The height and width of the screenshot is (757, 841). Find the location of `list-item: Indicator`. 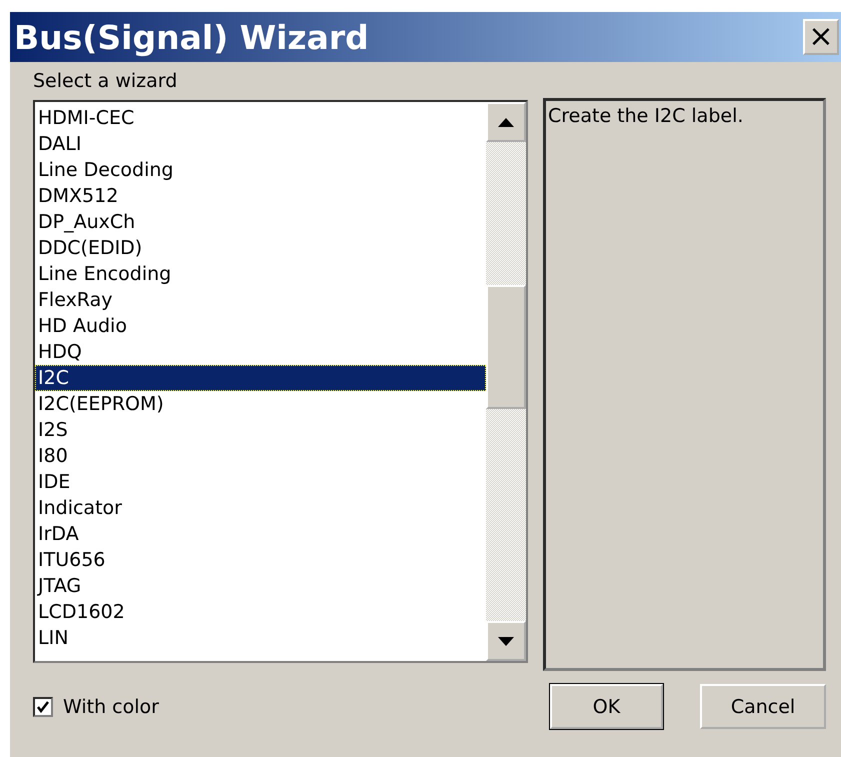

list-item: Indicator is located at coordinates (260, 508).